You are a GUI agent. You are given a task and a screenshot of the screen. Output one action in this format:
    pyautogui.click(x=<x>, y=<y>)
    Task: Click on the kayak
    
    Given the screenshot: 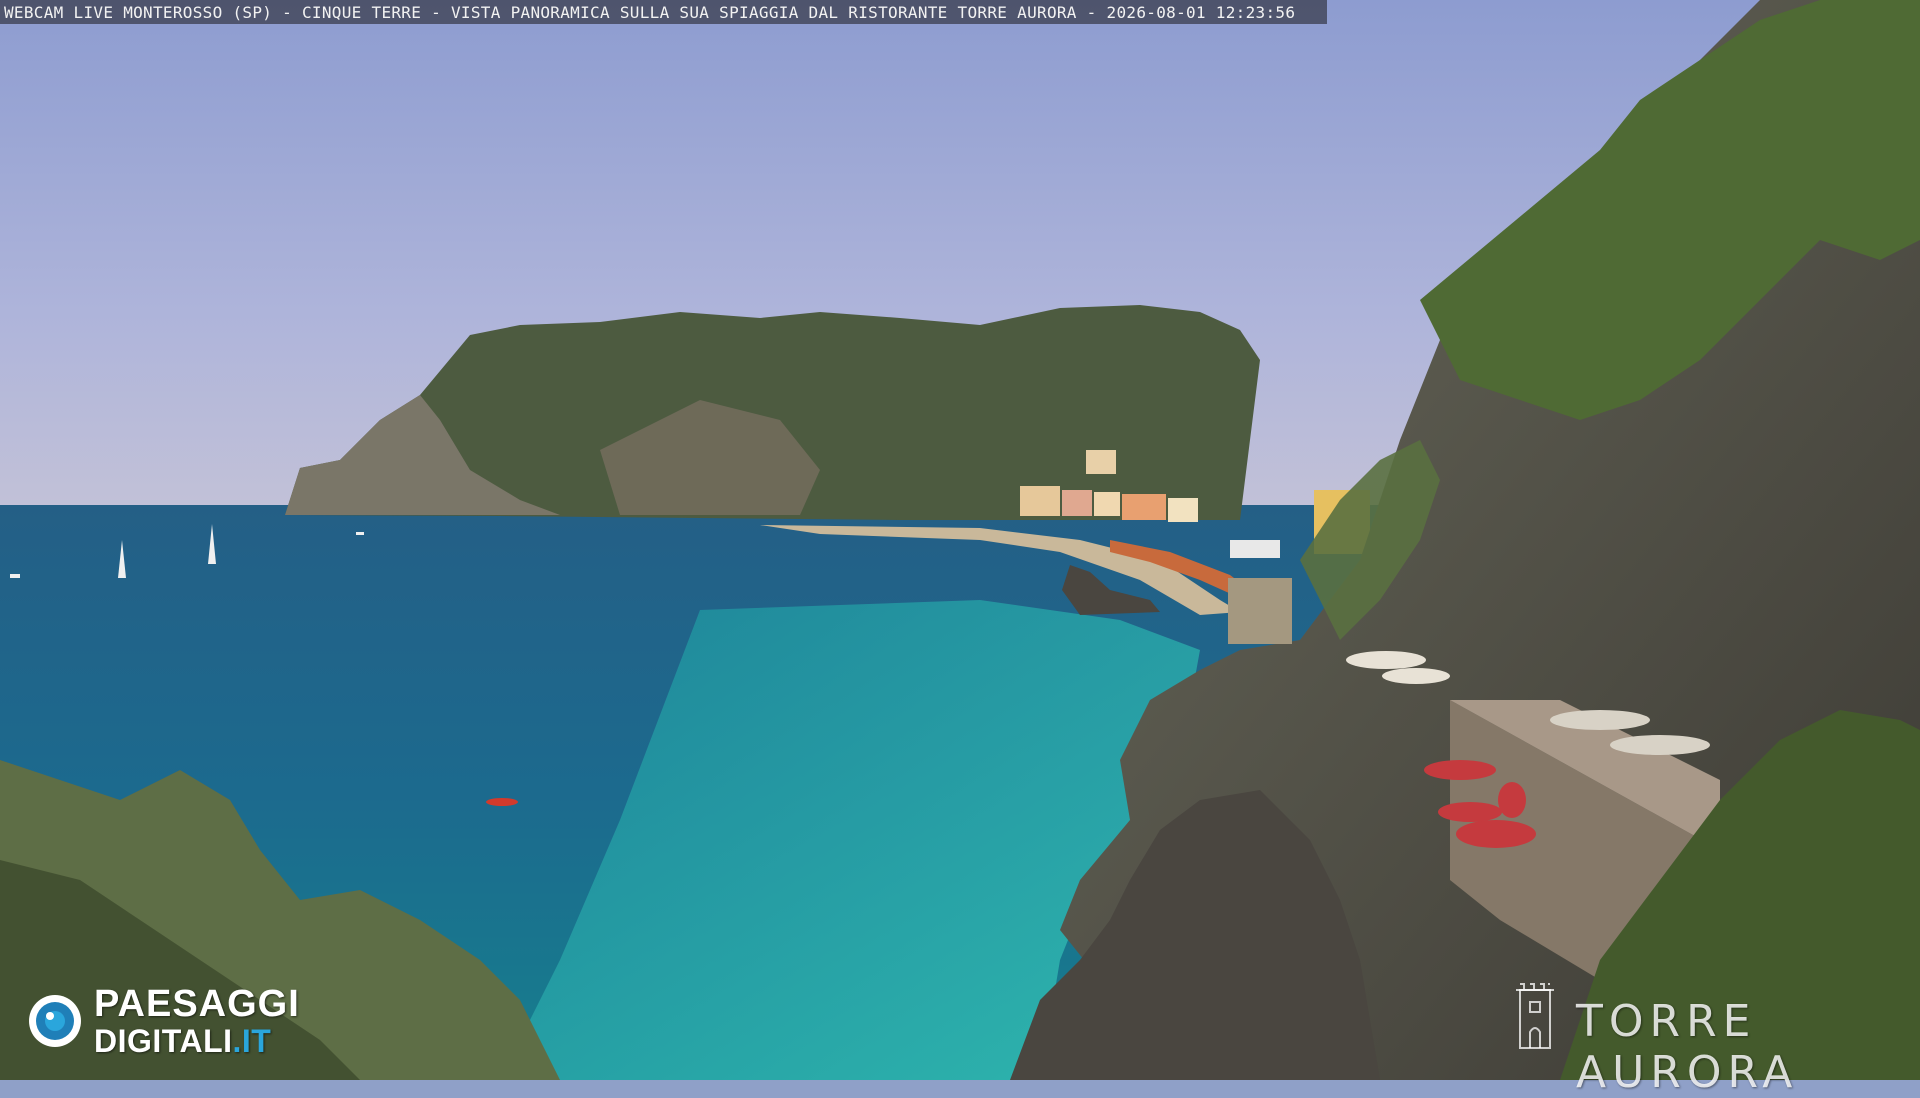 What is the action you would take?
    pyautogui.click(x=502, y=802)
    